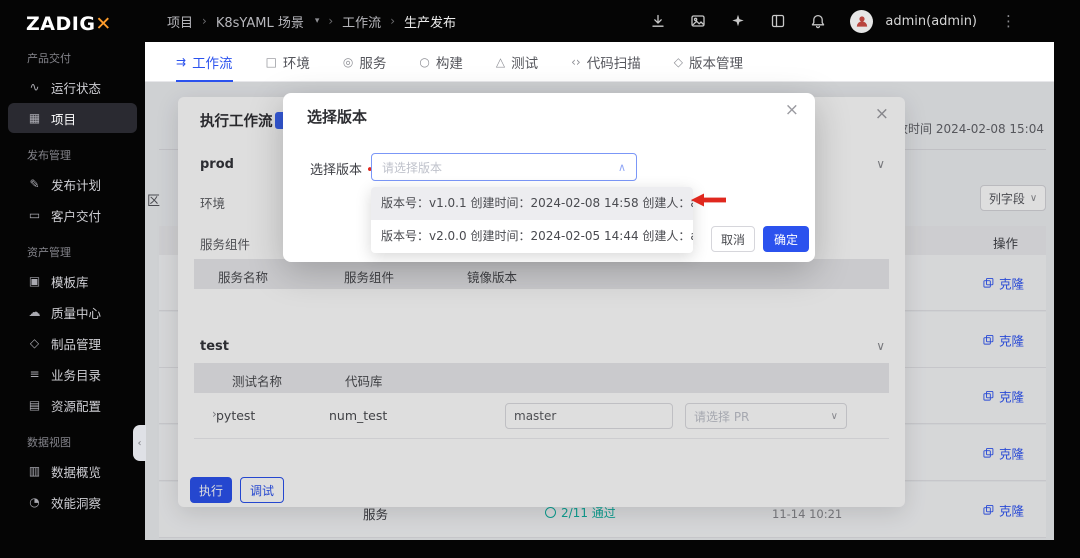  Describe the element at coordinates (76, 503) in the screenshot. I see `sidebar-item-label: 效能洞察` at that location.